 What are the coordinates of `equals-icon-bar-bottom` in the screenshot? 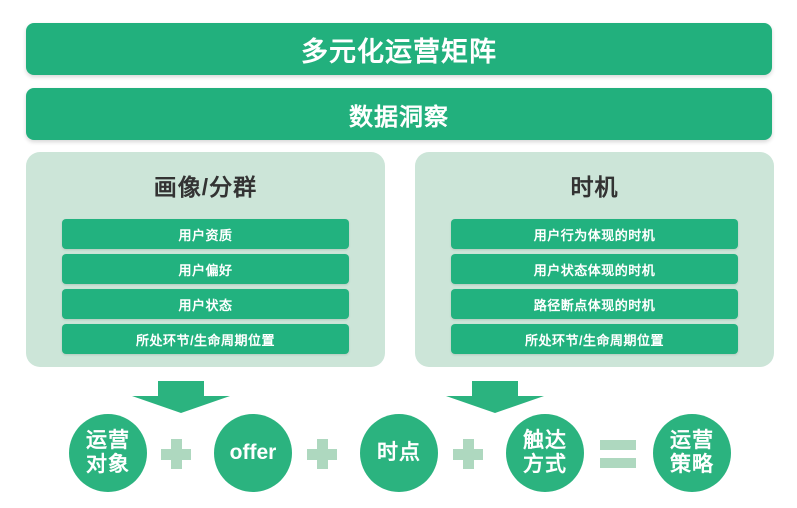 It's located at (618, 463).